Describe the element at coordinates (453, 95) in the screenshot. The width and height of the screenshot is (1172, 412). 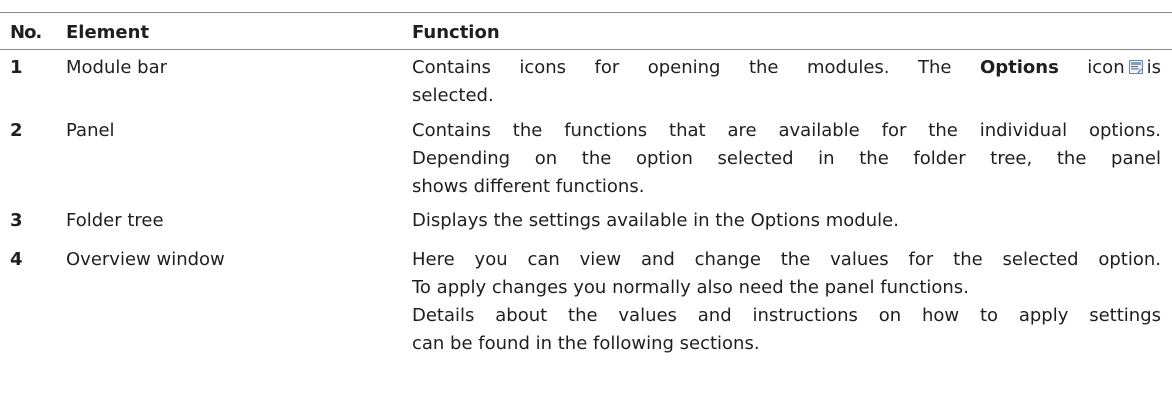
I see `function-line: selected.` at that location.